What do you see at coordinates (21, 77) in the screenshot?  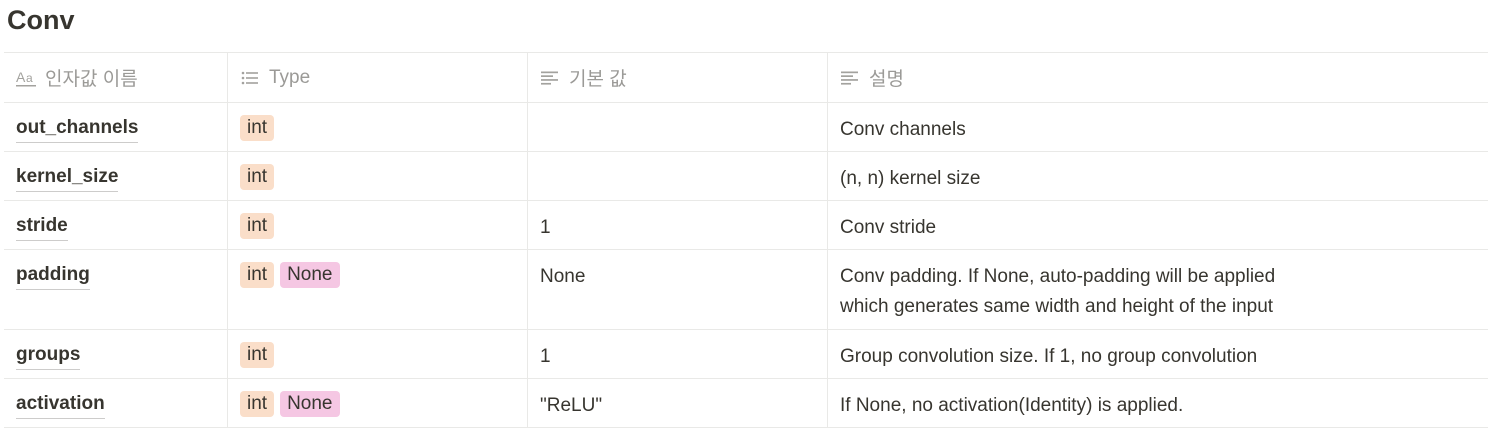 I see `svg-text: A` at bounding box center [21, 77].